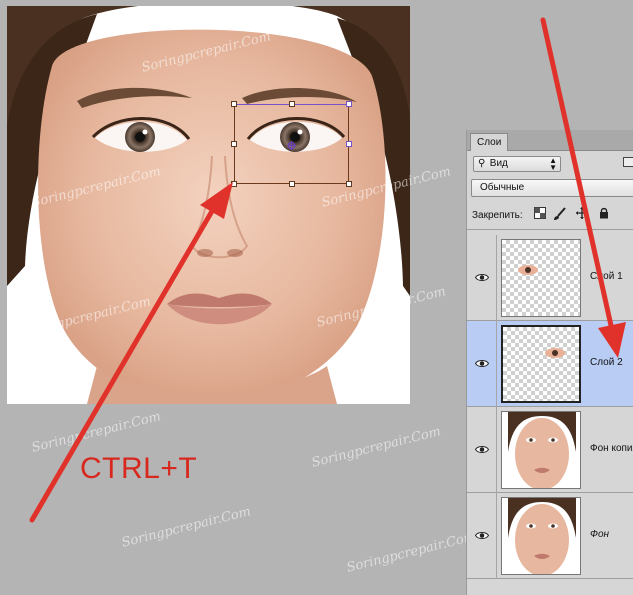 Image resolution: width=633 pixels, height=595 pixels. I want to click on layer-row-background-copy: Фон копия, so click(550, 450).